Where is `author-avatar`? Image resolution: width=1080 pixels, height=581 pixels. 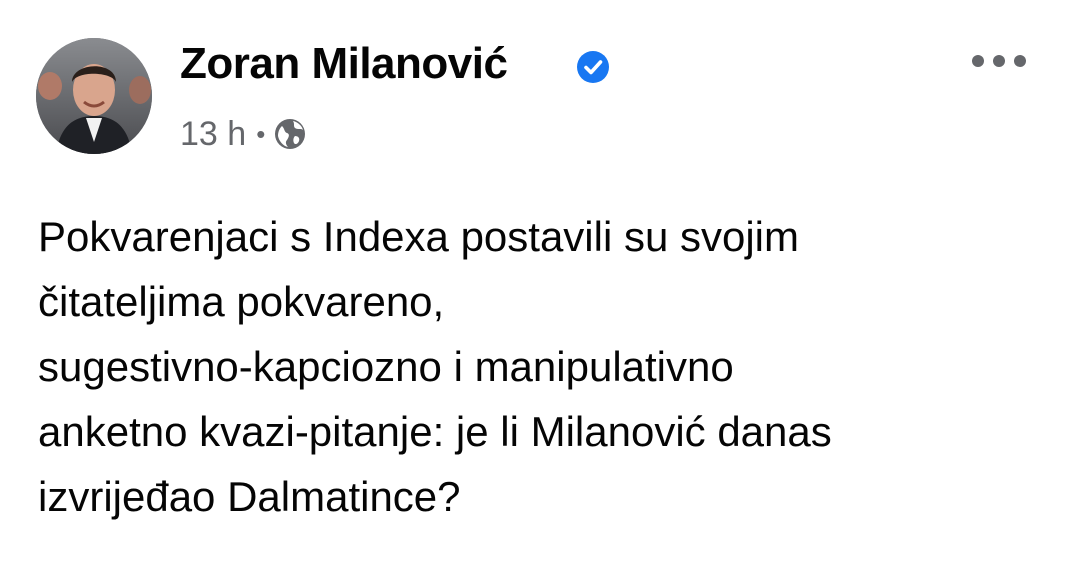 author-avatar is located at coordinates (94, 96).